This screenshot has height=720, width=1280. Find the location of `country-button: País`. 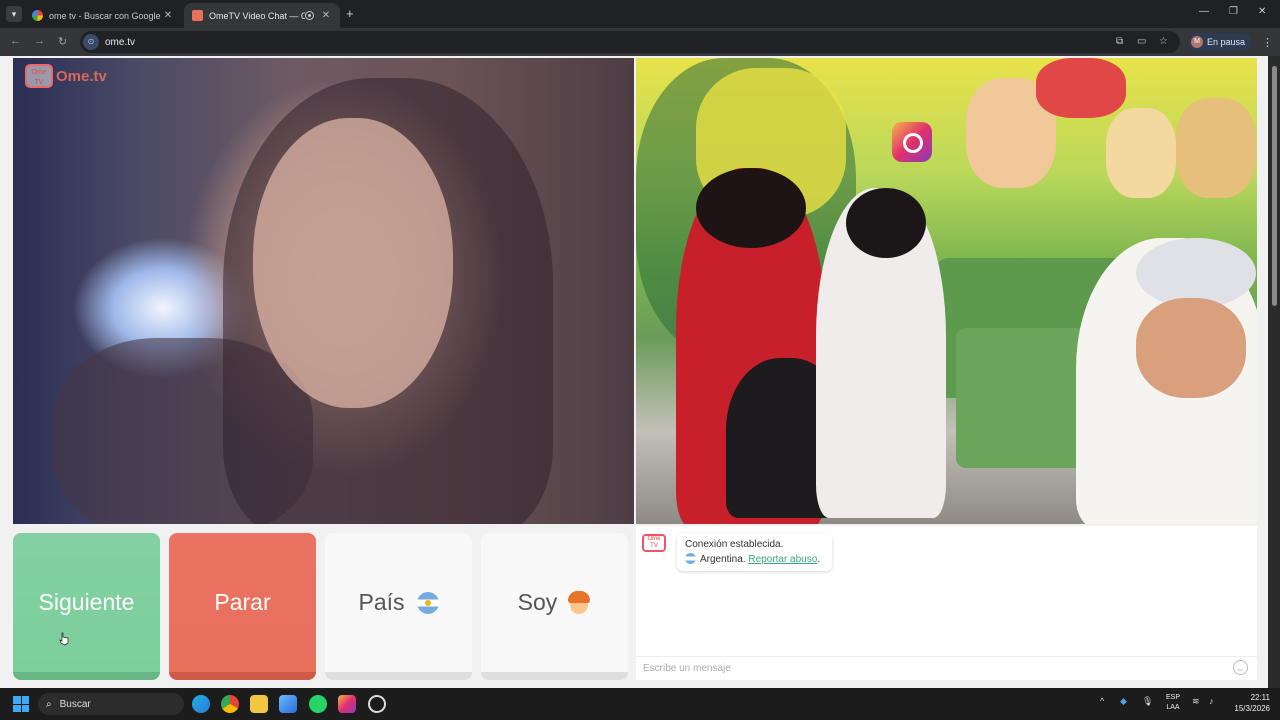

country-button: País is located at coordinates (398, 606).